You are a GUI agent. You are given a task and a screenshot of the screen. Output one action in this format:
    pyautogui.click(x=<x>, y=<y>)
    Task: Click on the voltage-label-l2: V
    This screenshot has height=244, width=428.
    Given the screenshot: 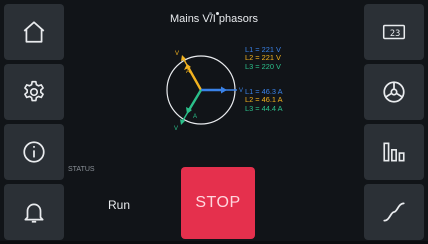 What is the action you would take?
    pyautogui.click(x=177, y=54)
    